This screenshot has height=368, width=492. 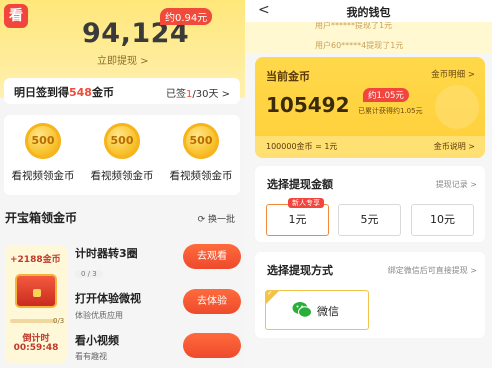 I want to click on amount-option-5: 5元, so click(x=369, y=220).